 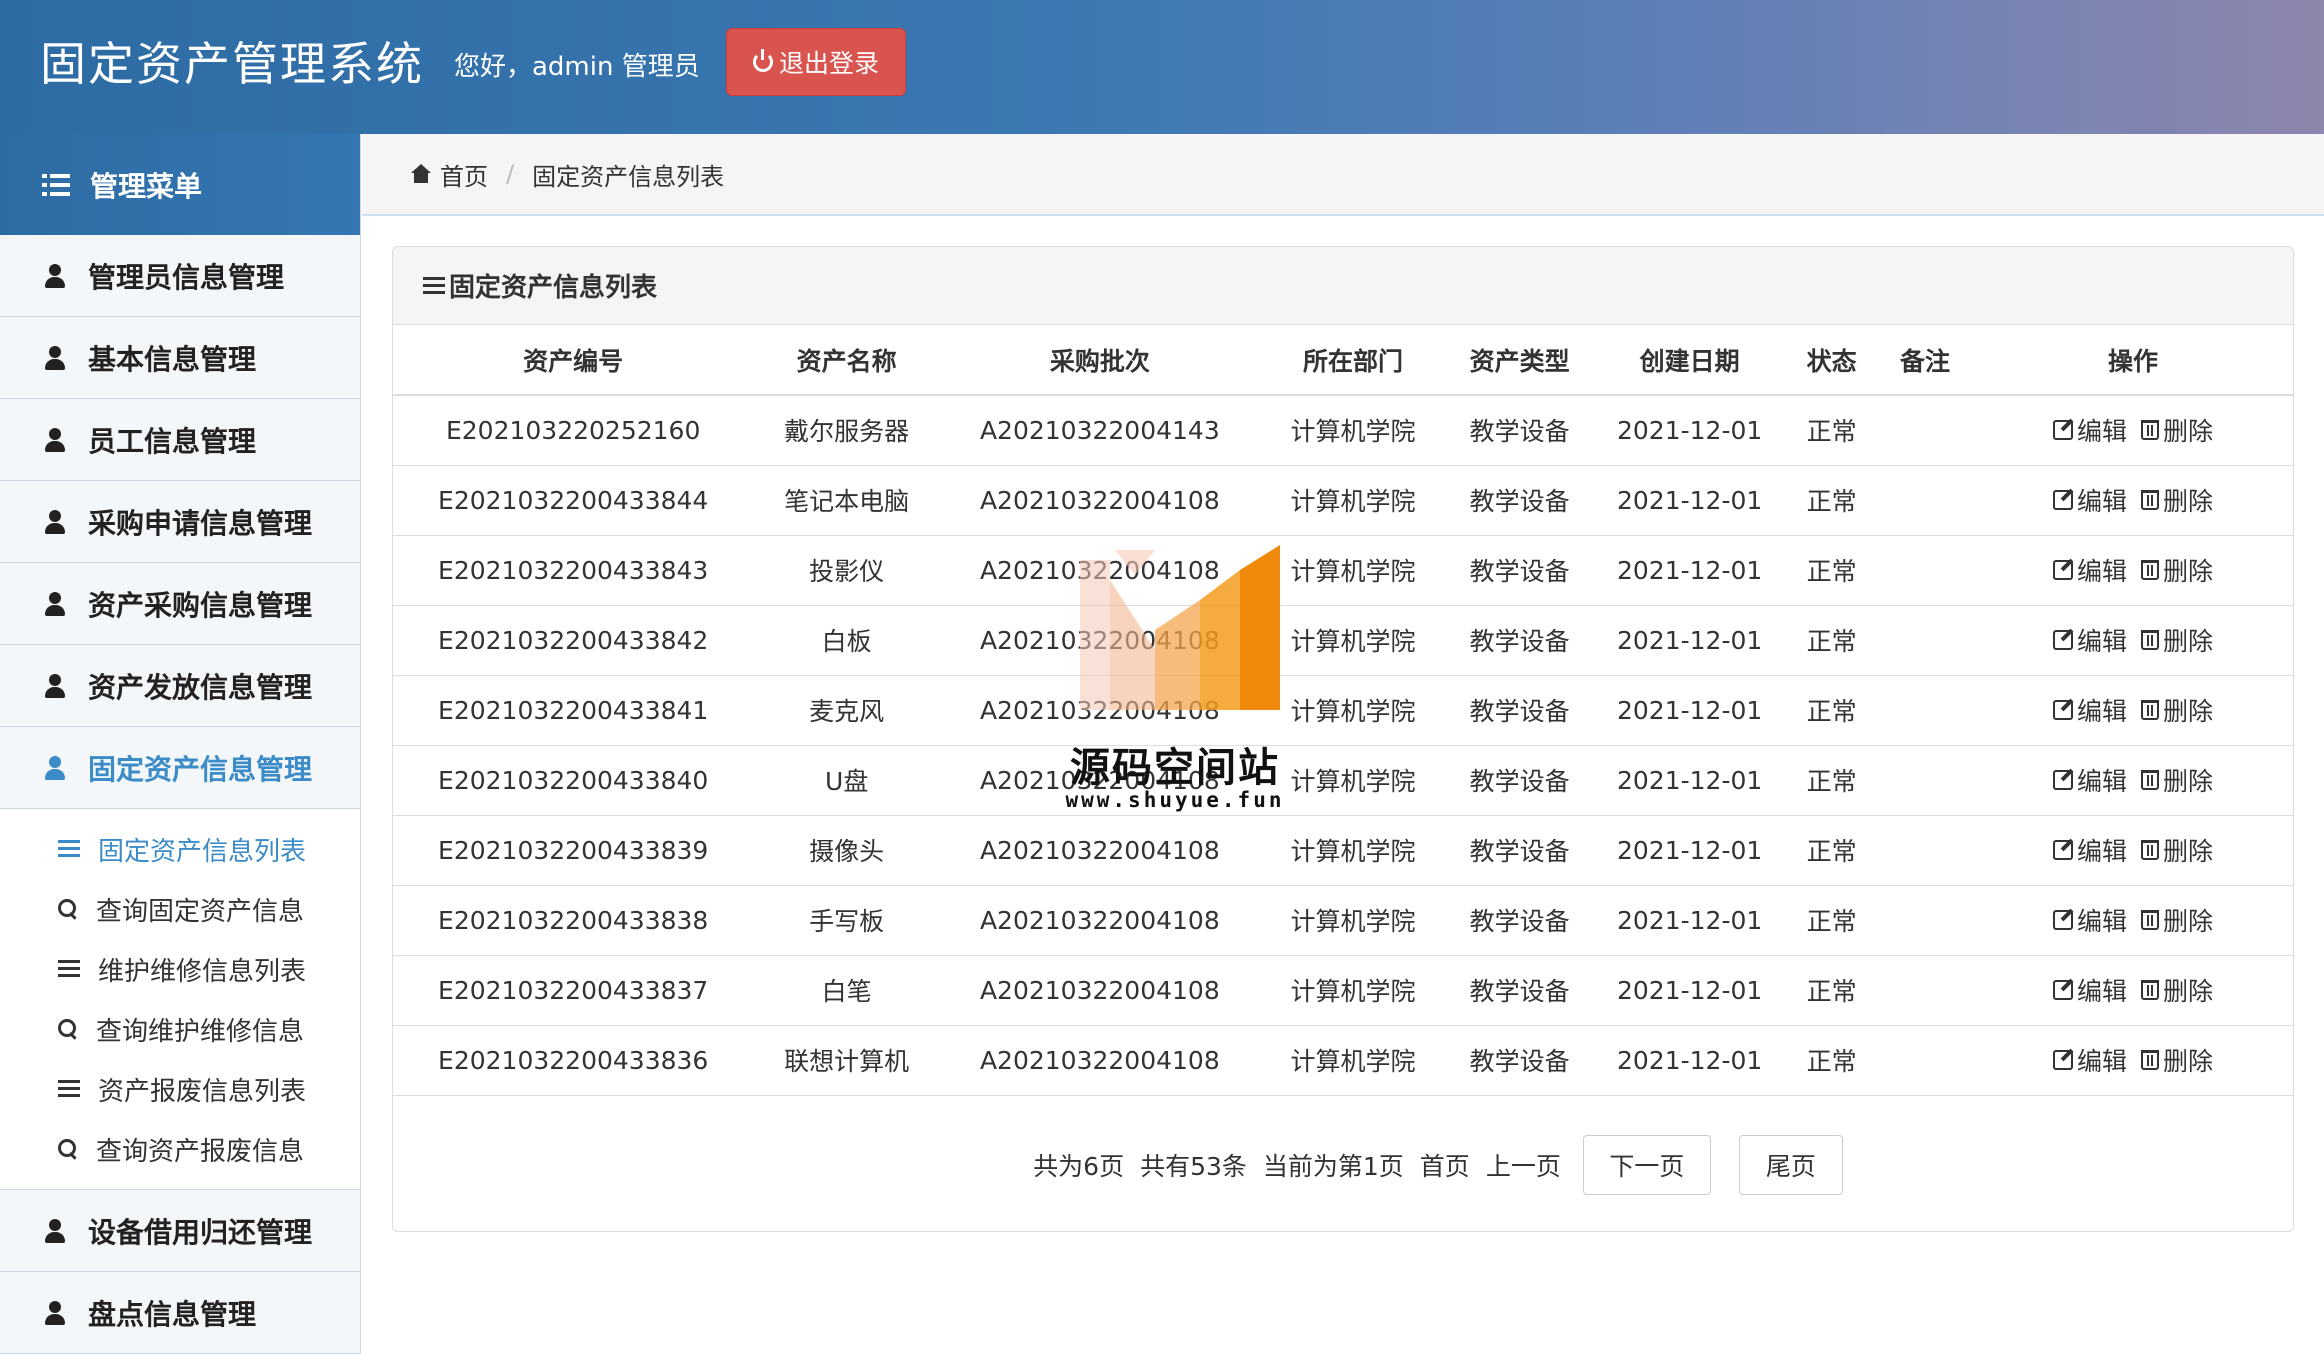 I want to click on cell-asset-no: E2021032200433842, so click(x=573, y=640).